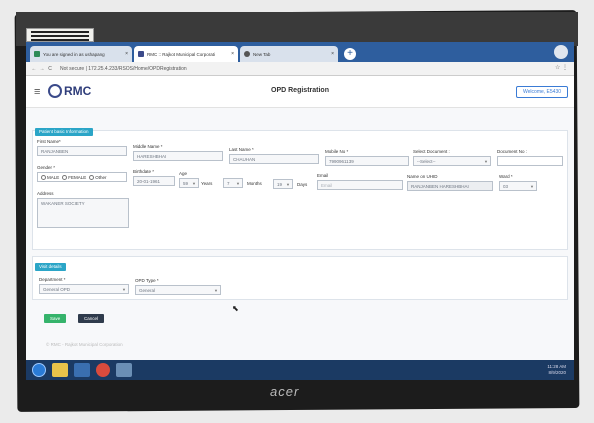 The image size is (594, 423). I want to click on windows-taskbar: 11:28 AM 8/9/2020, so click(300, 370).